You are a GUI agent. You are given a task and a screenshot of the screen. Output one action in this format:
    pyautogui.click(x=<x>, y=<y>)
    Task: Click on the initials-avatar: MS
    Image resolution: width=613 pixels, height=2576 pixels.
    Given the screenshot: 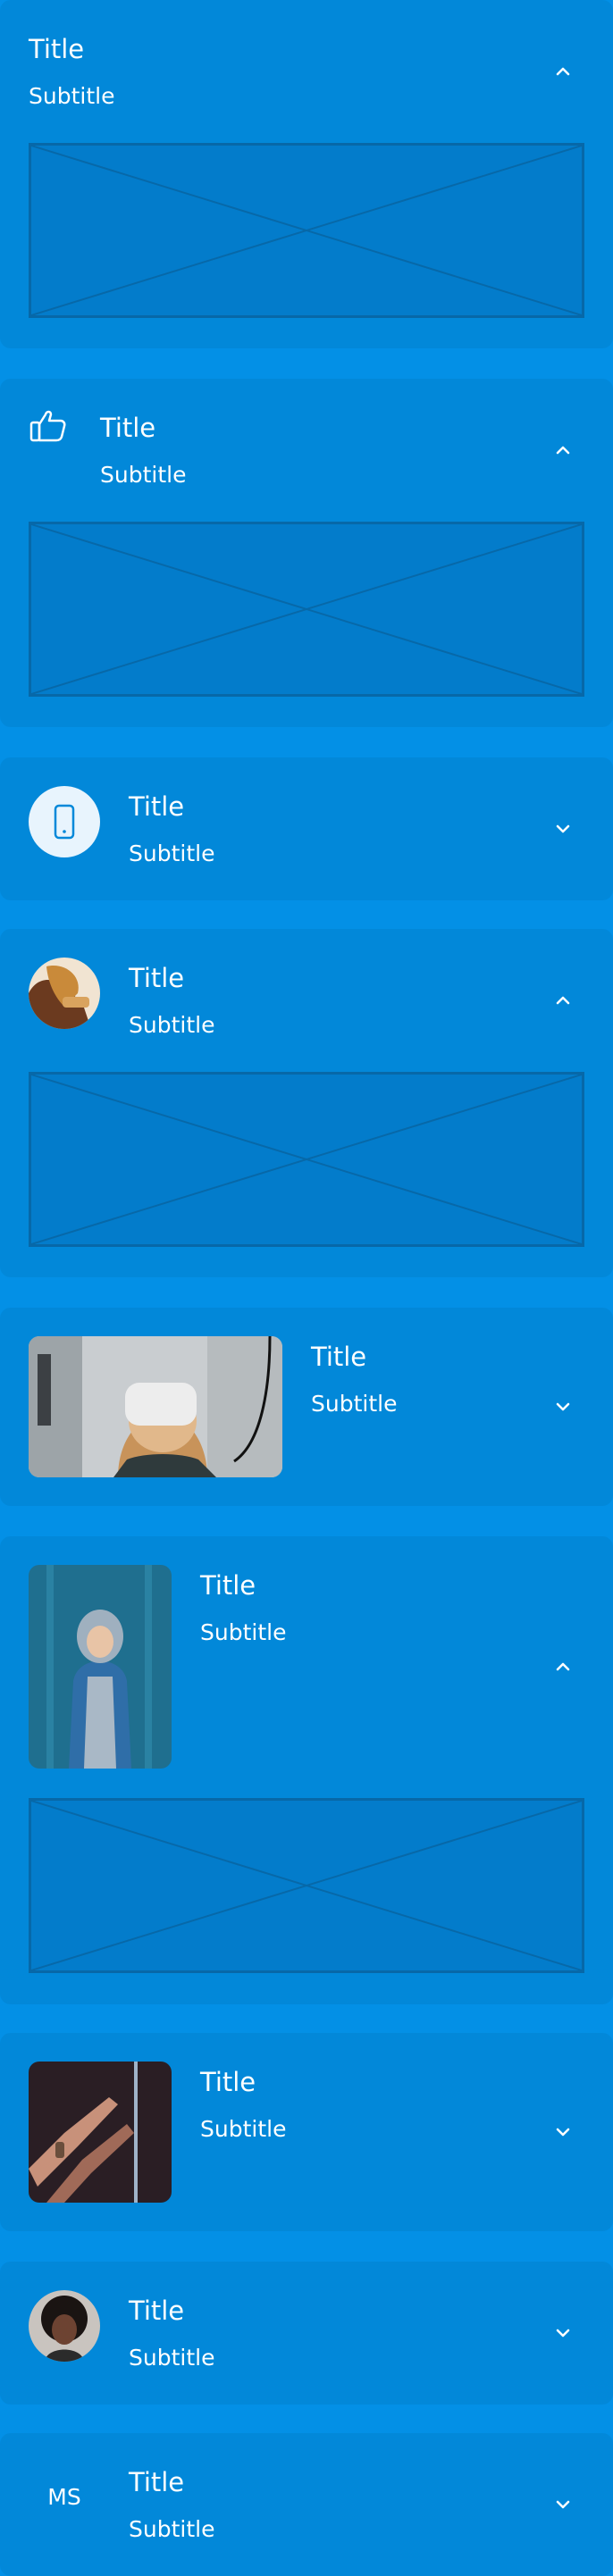 What is the action you would take?
    pyautogui.click(x=64, y=2497)
    